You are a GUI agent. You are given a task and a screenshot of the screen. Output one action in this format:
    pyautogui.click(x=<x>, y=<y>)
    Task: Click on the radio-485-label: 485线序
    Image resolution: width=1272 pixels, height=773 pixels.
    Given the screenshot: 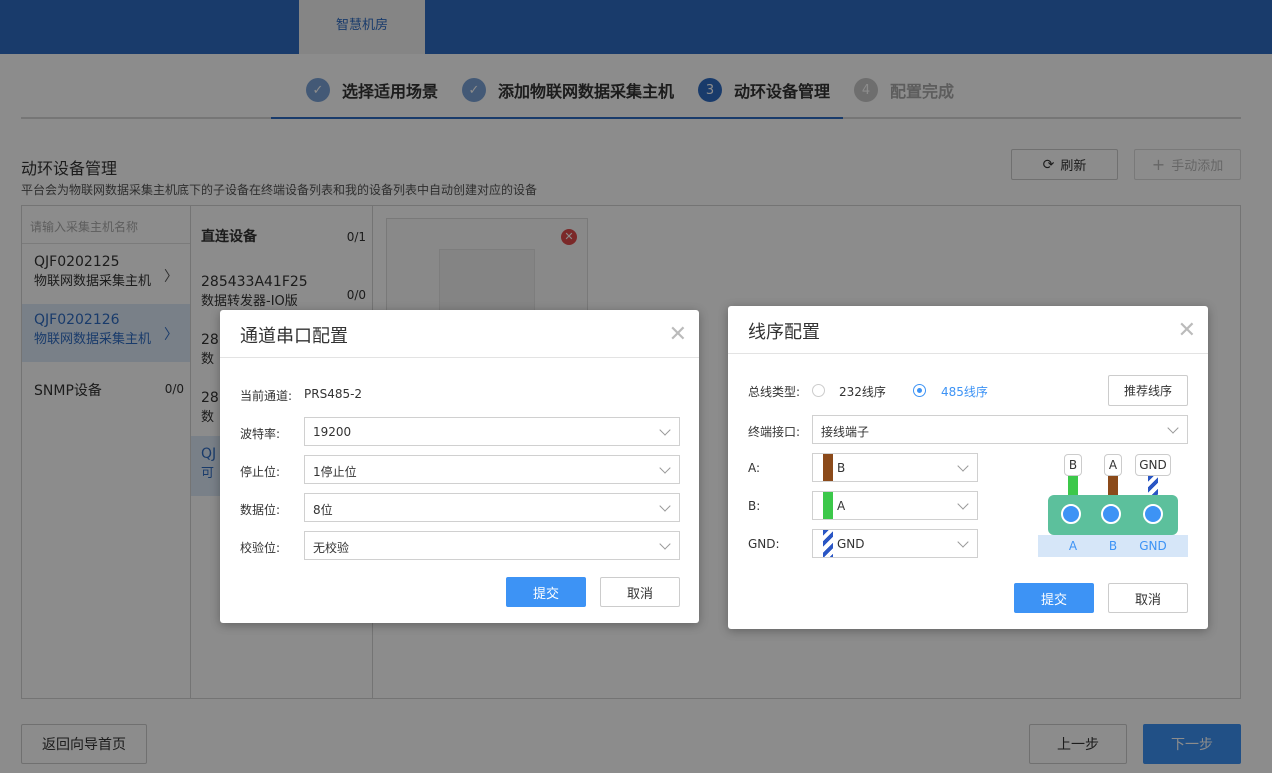 What is the action you would take?
    pyautogui.click(x=964, y=391)
    